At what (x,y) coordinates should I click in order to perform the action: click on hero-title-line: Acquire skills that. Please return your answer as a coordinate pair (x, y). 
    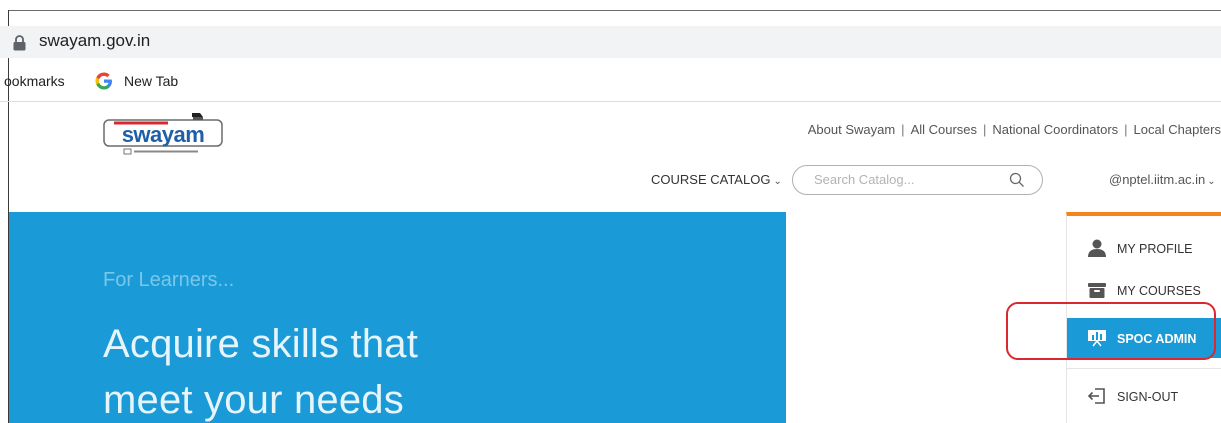
    Looking at the image, I should click on (261, 344).